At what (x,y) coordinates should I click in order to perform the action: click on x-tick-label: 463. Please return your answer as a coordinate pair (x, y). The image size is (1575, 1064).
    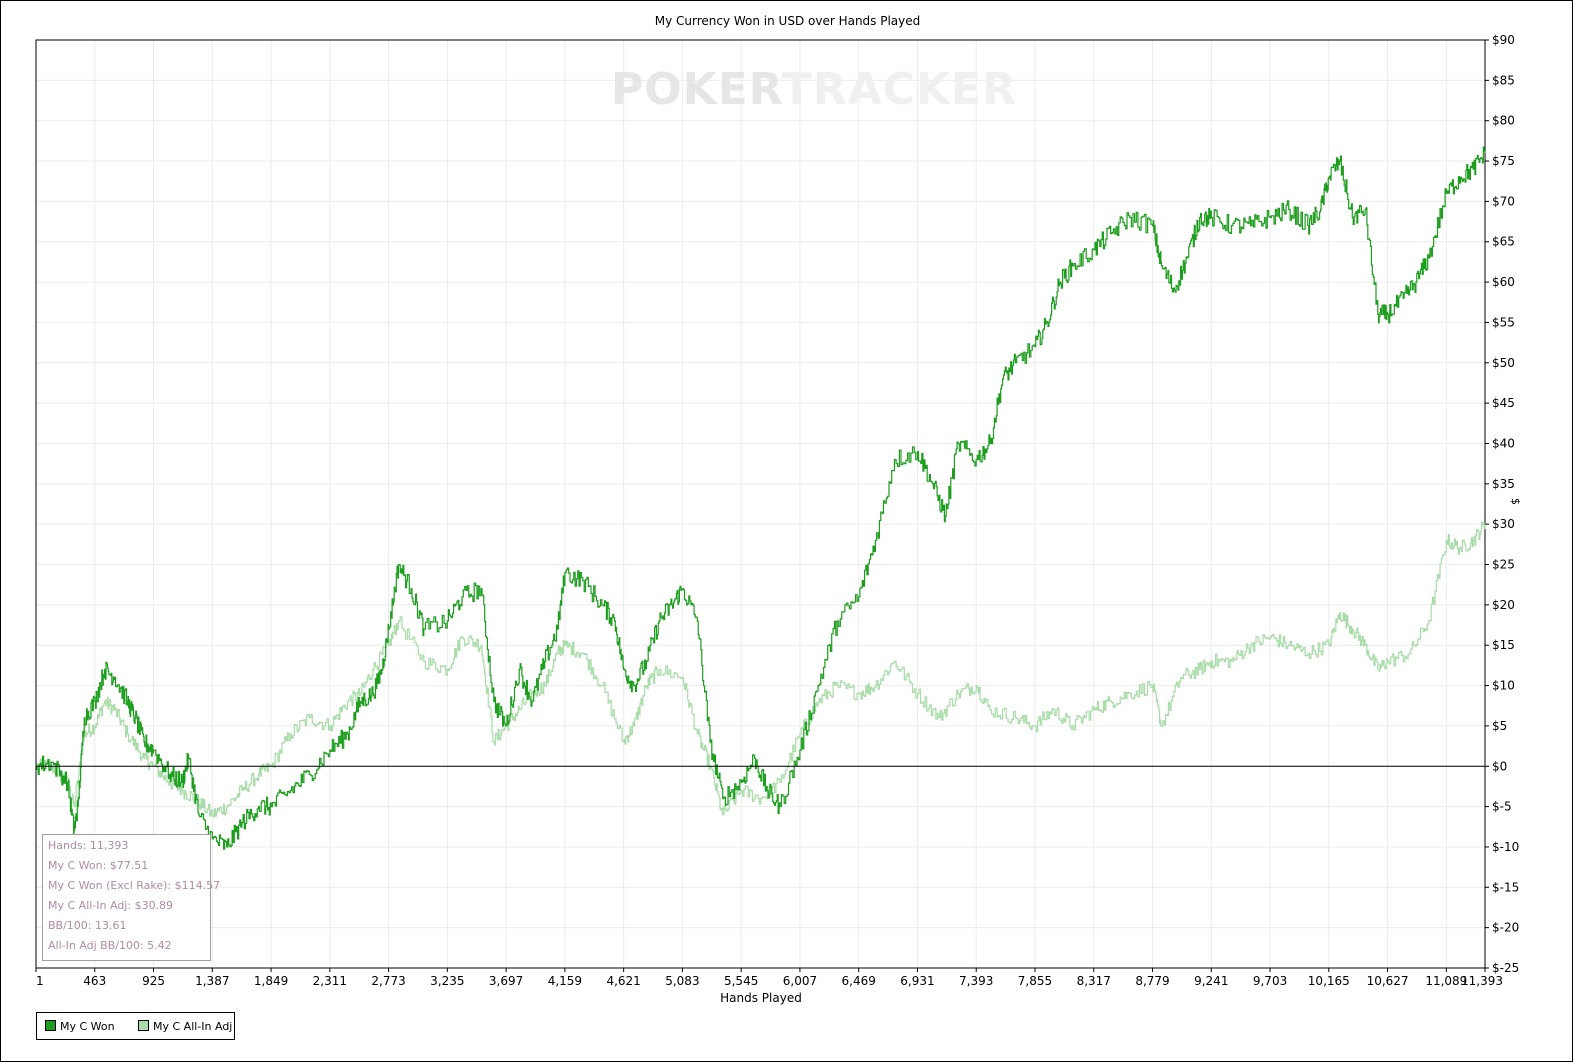
    Looking at the image, I should click on (94, 981).